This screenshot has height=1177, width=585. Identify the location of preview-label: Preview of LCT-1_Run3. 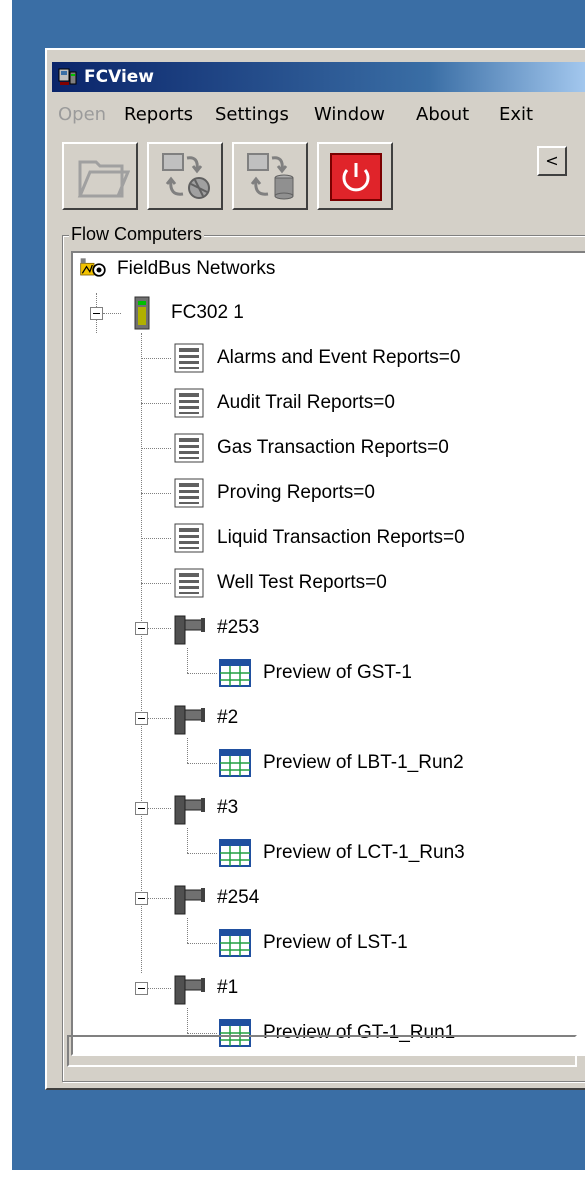
(364, 852).